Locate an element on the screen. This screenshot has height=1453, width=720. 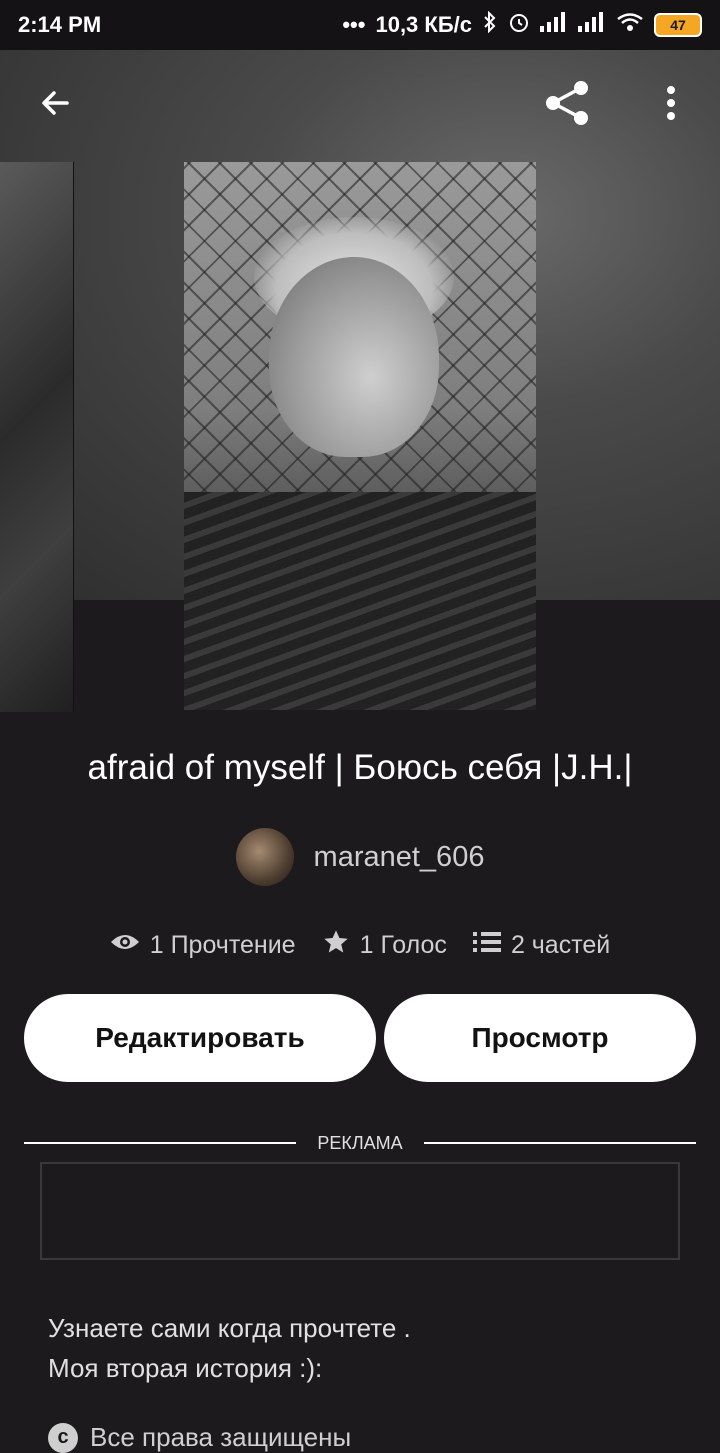
wifi-icon is located at coordinates (630, 25).